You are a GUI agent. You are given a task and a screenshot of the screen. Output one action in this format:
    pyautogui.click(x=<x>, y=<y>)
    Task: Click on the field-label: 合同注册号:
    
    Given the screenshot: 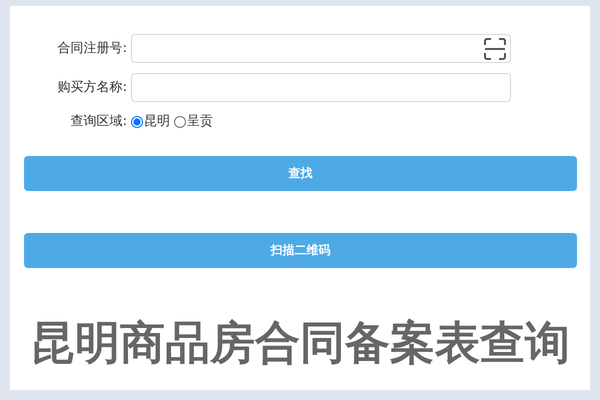 What is the action you would take?
    pyautogui.click(x=91, y=49)
    